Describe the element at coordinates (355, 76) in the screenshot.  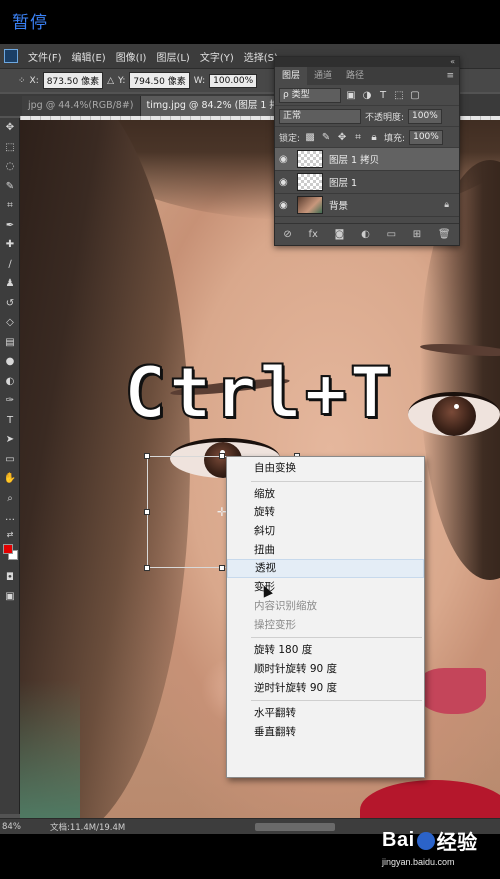
I see `tab-paths: 路径` at that location.